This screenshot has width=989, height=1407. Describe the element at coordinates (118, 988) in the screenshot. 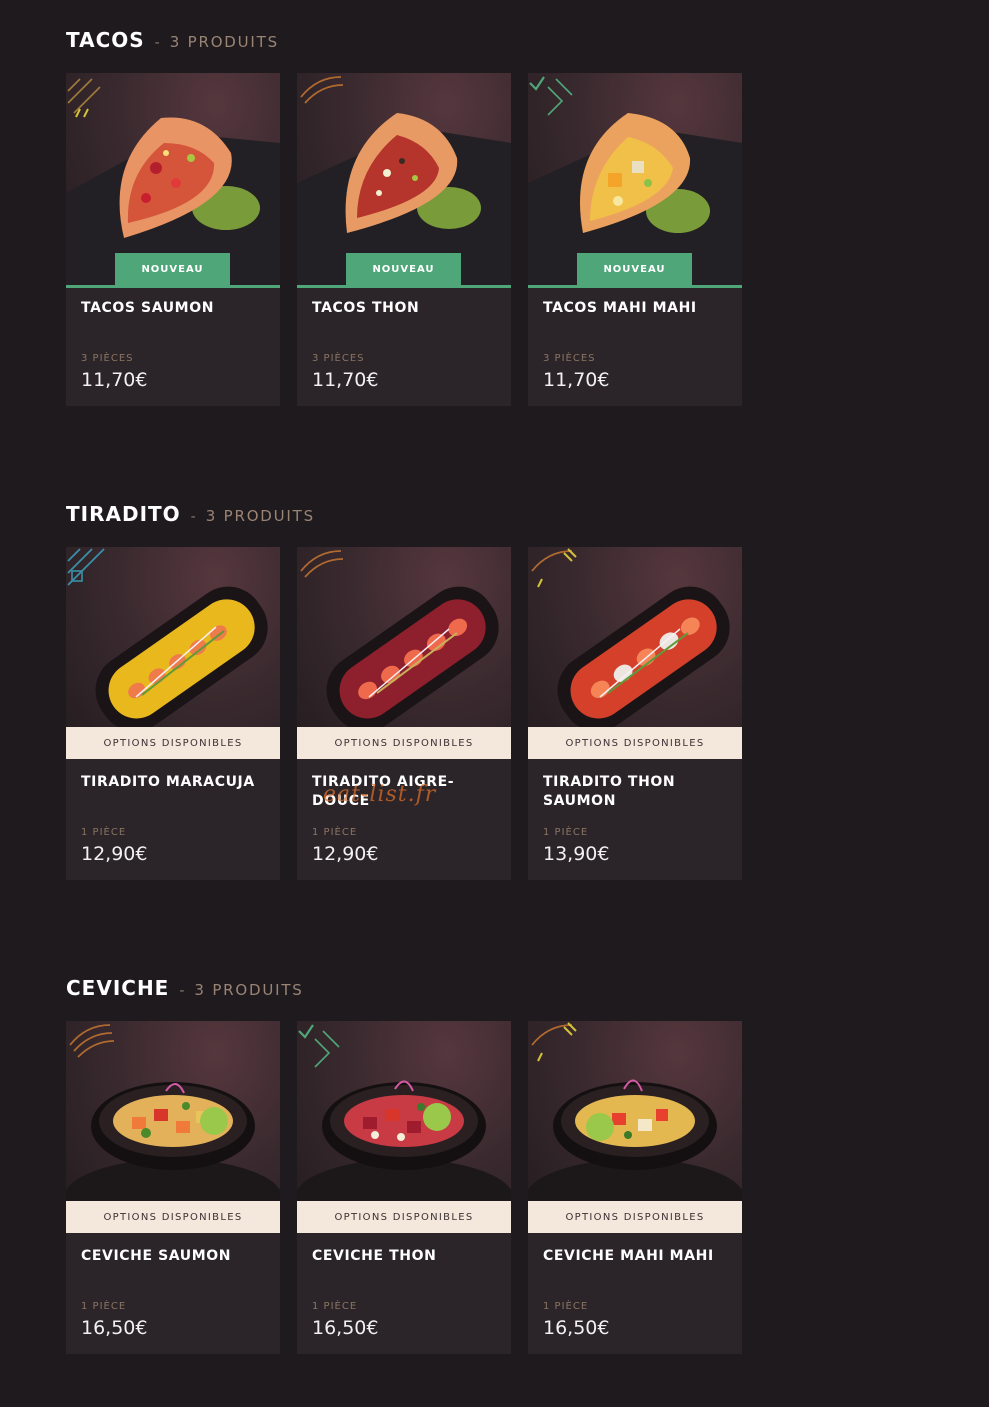

I see `section-title: CEVICHE` at that location.